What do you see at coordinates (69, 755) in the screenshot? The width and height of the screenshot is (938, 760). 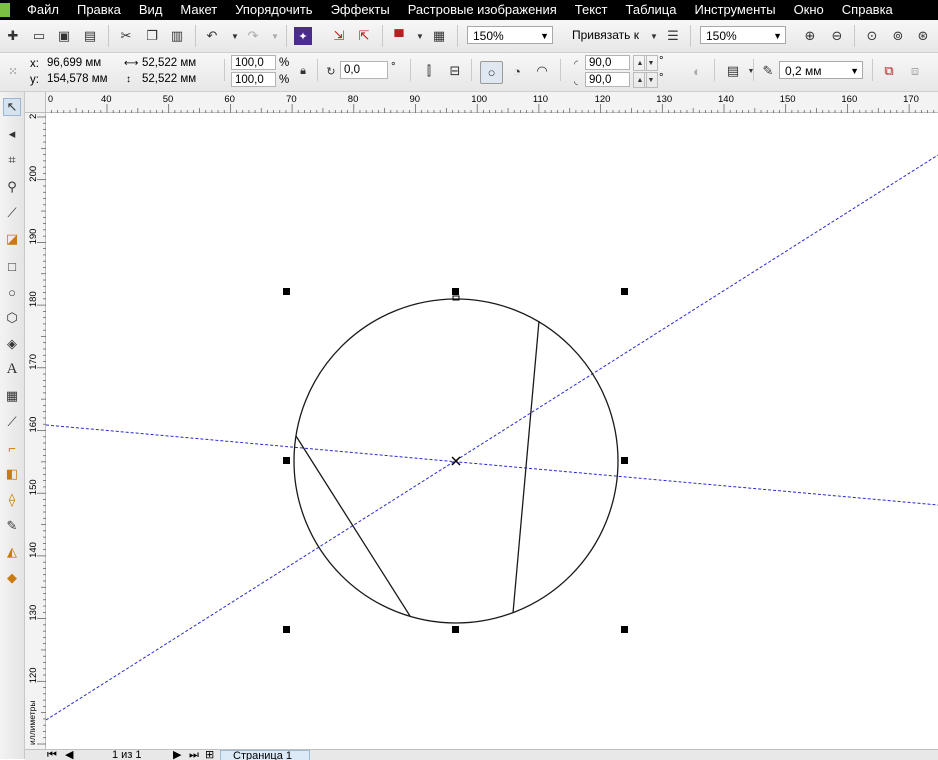 I see `prev-page-icon: ◀` at bounding box center [69, 755].